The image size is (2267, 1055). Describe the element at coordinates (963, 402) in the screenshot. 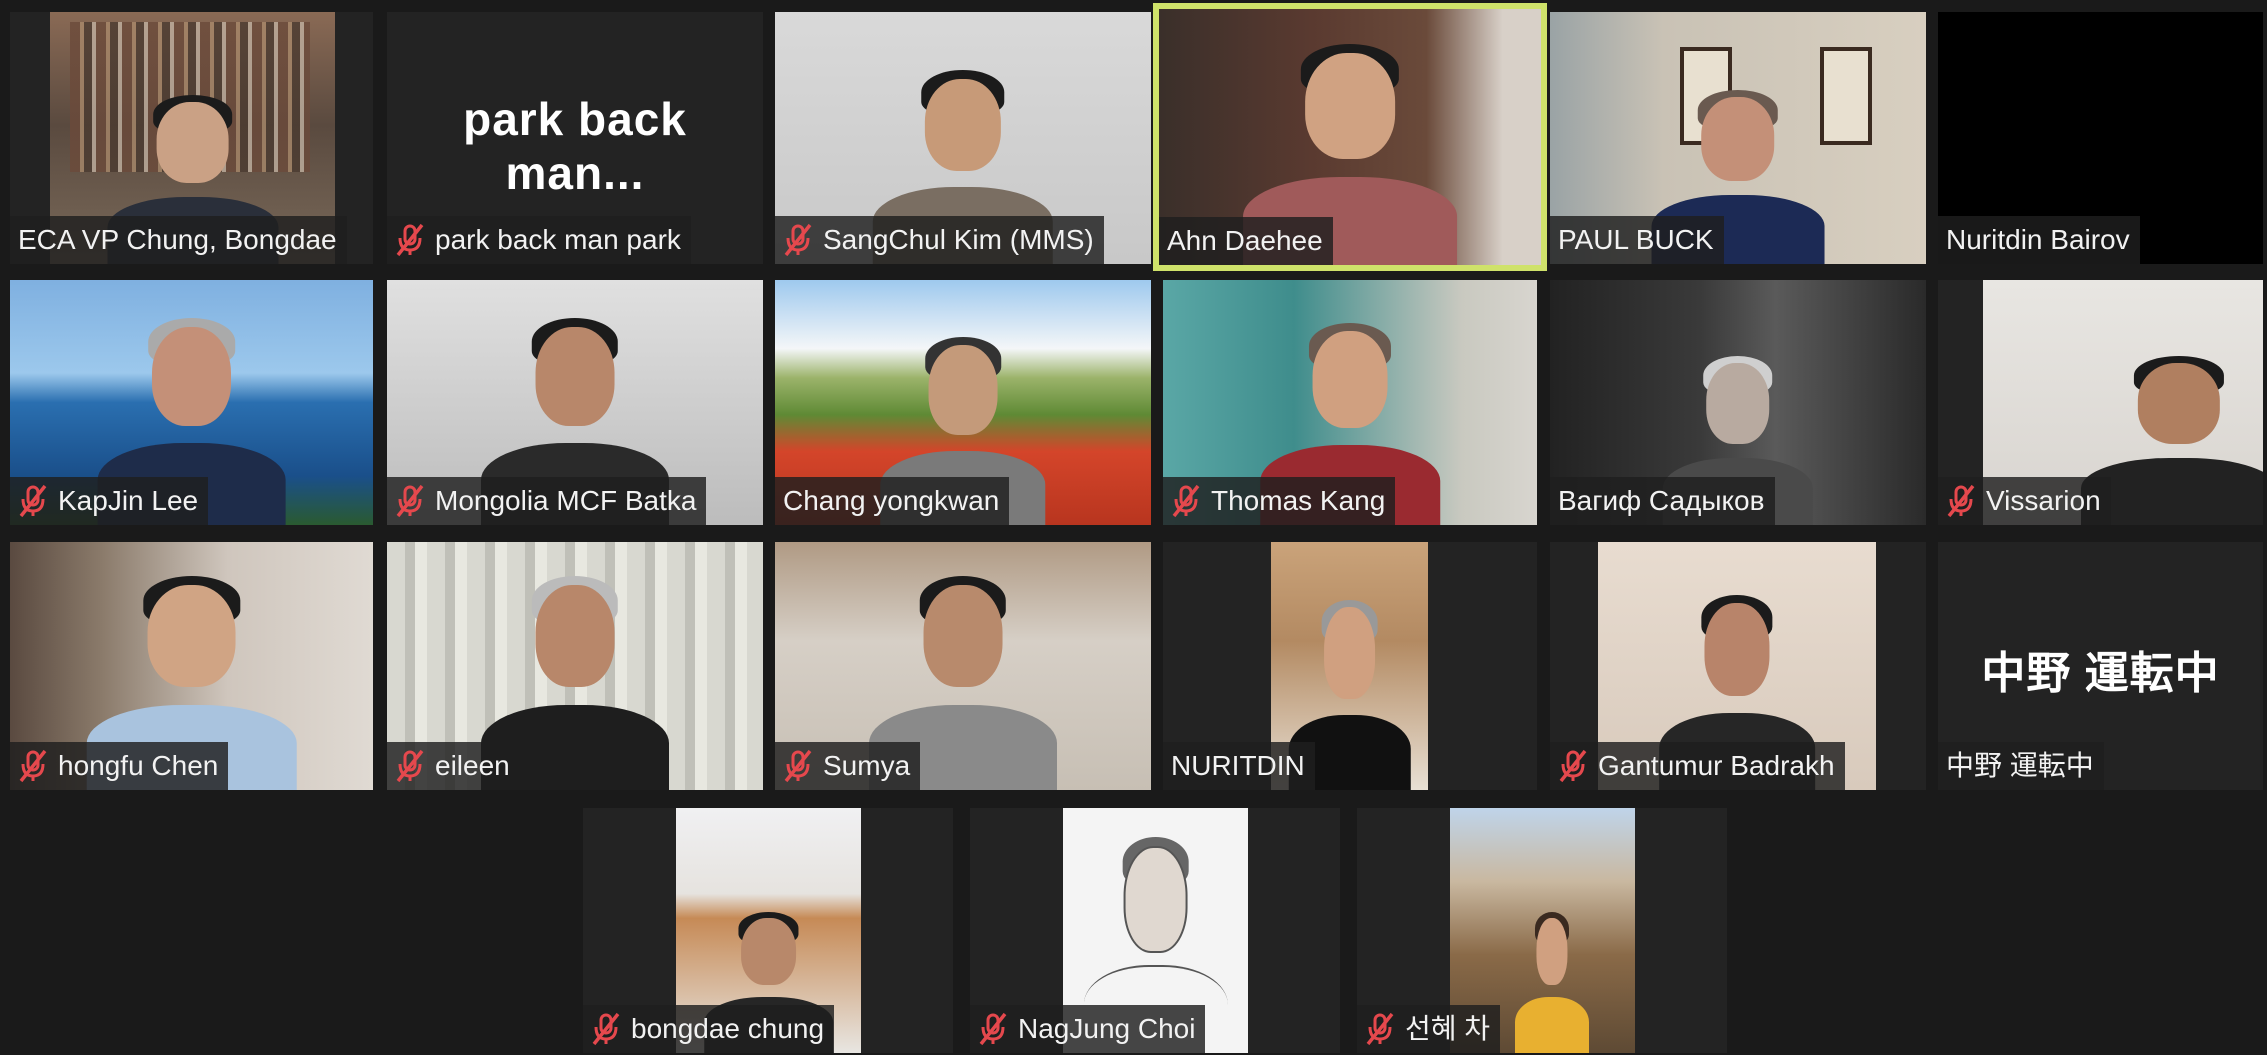

I see `participant-tile: Chang yongkwan` at that location.